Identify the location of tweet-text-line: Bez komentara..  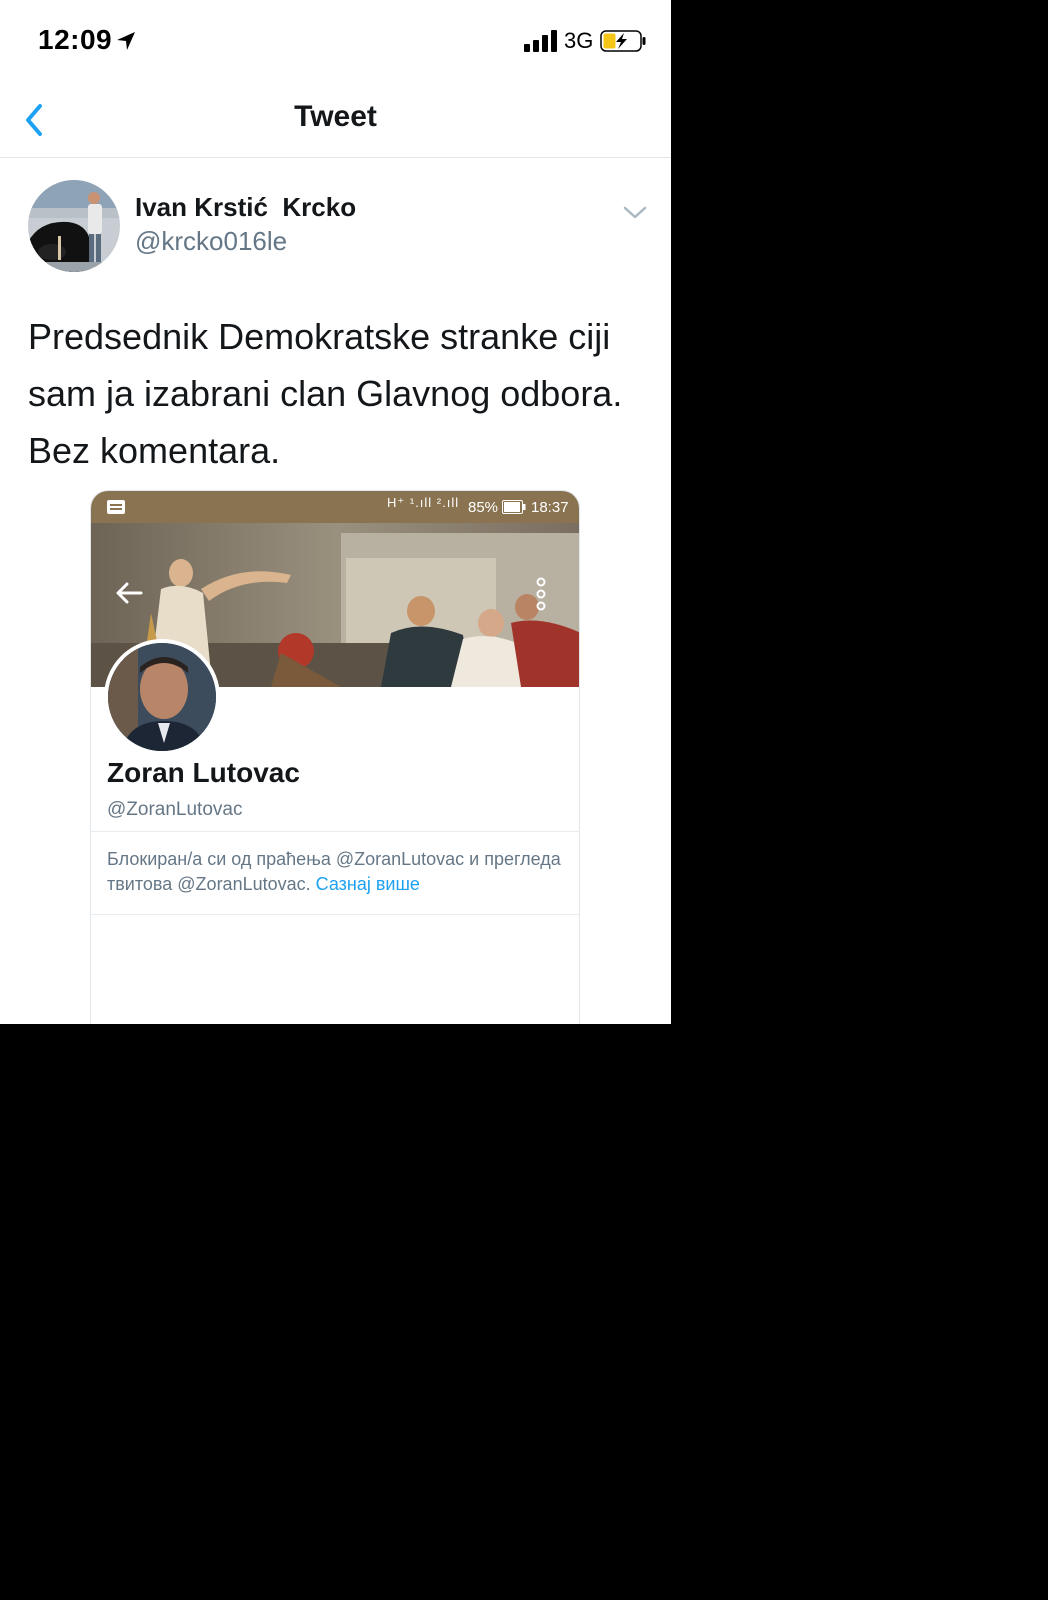
(154, 450).